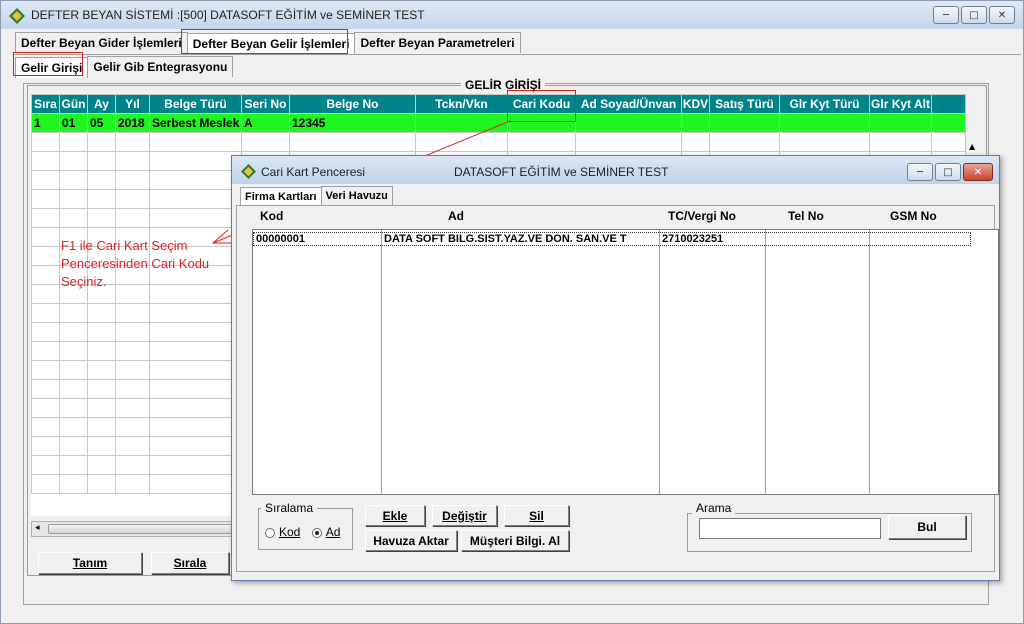 This screenshot has height=624, width=1024. Describe the element at coordinates (356, 195) in the screenshot. I see `tab-veri-havuzu: Veri Havuzu` at that location.